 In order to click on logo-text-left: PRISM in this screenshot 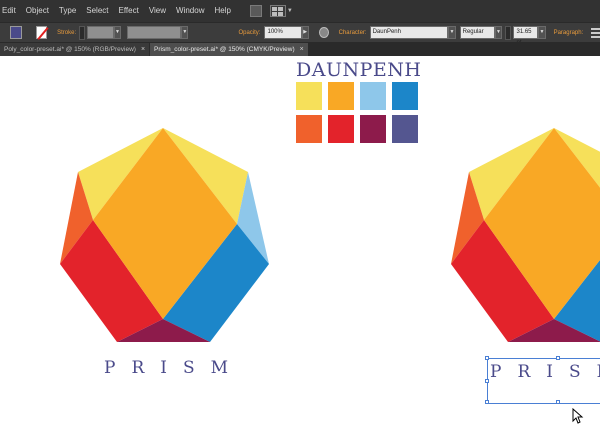, I will do `click(174, 368)`.